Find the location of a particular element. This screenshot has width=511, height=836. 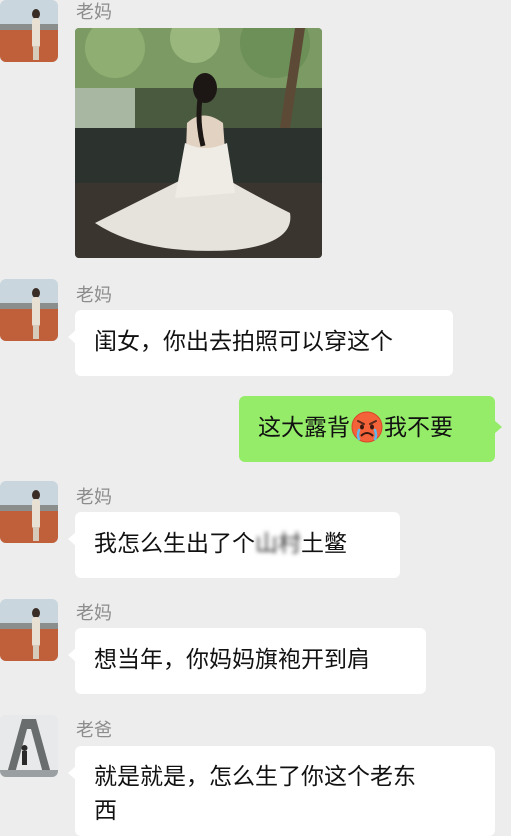

dress-photo is located at coordinates (198, 143).